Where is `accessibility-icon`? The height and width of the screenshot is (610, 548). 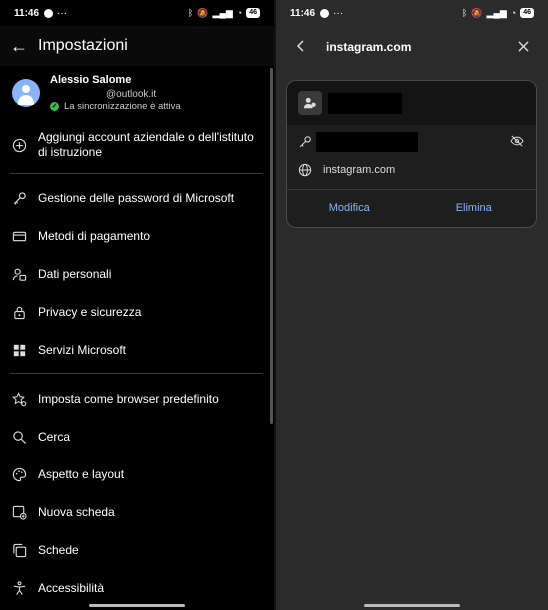 accessibility-icon is located at coordinates (19, 588).